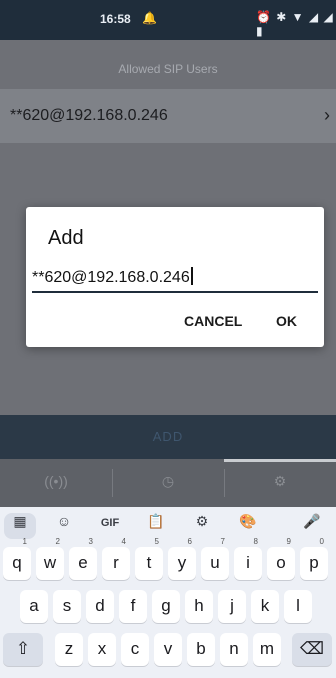 Image resolution: width=336 pixels, height=678 pixels. What do you see at coordinates (191, 276) in the screenshot?
I see `text-caret` at bounding box center [191, 276].